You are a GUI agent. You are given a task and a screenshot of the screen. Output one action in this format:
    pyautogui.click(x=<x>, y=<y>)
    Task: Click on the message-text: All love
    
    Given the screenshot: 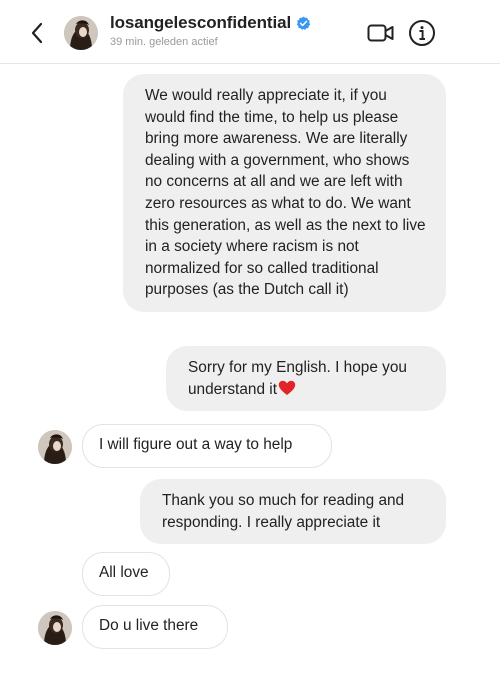 What is the action you would take?
    pyautogui.click(x=124, y=572)
    